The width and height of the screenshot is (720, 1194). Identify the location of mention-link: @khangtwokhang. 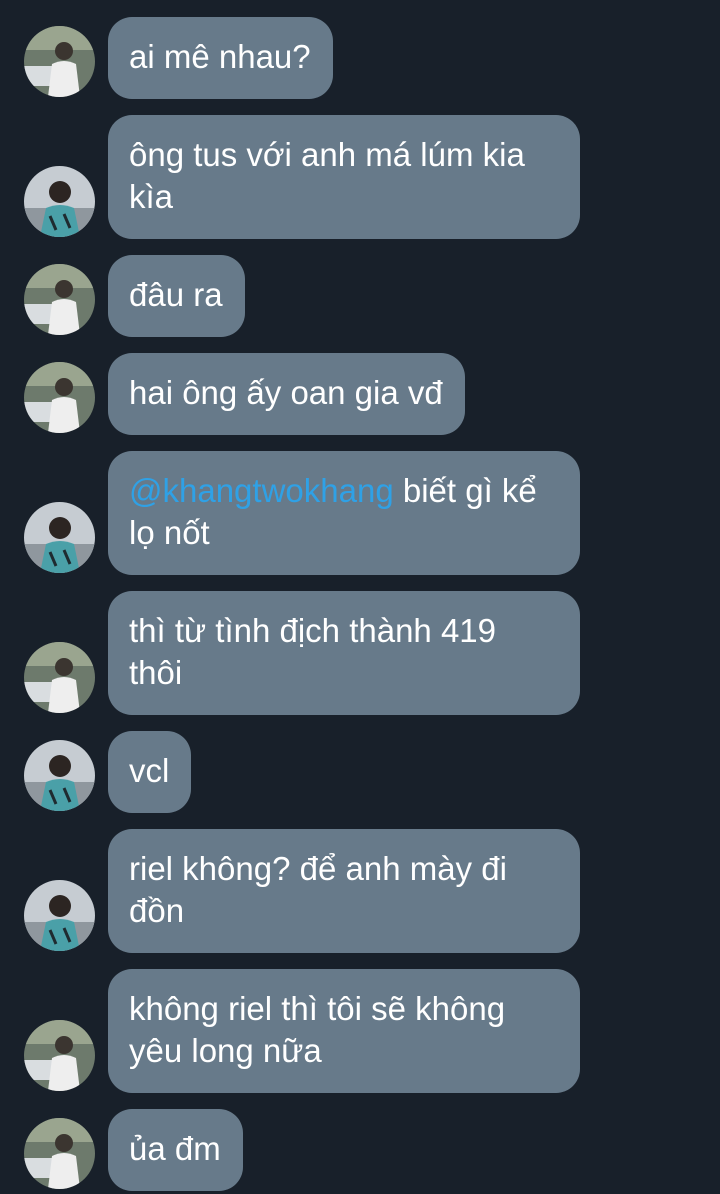
(261, 490).